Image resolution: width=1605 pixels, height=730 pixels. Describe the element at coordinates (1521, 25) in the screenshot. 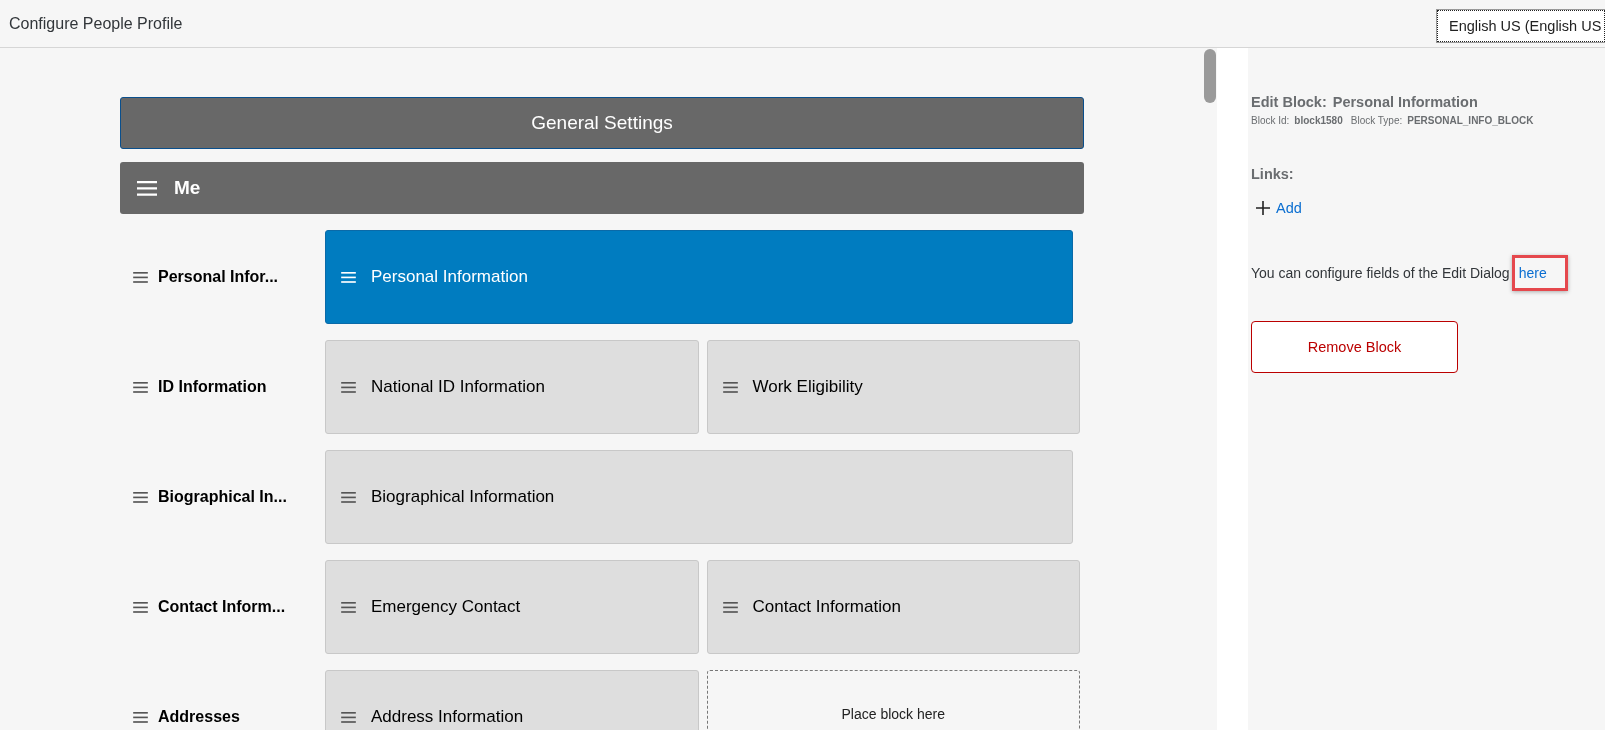

I see `language-dropdown: English US (English US` at that location.